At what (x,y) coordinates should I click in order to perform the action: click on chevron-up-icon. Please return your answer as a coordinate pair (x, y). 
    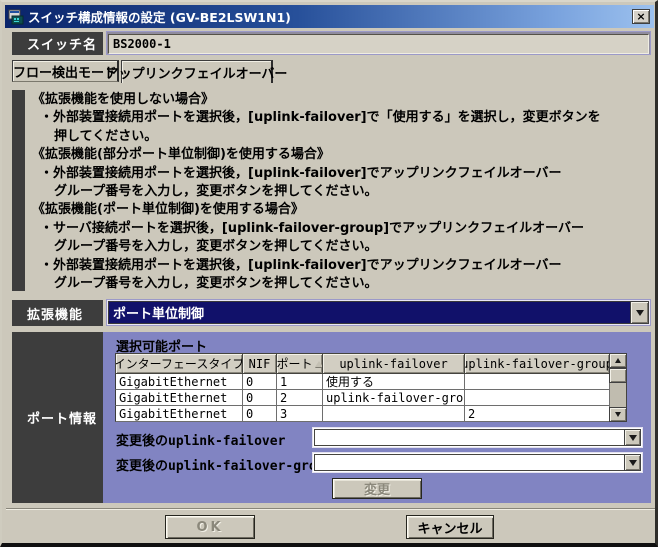
    Looking at the image, I should click on (618, 360).